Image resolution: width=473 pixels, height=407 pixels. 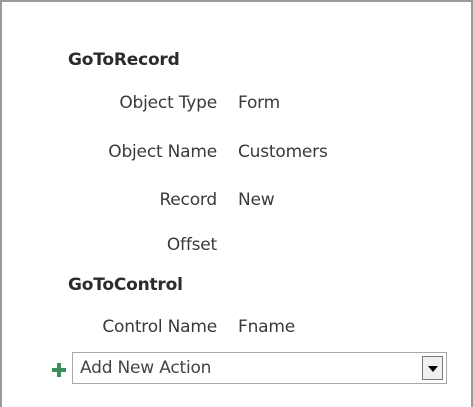 I want to click on argument-value: Fname, so click(x=266, y=327).